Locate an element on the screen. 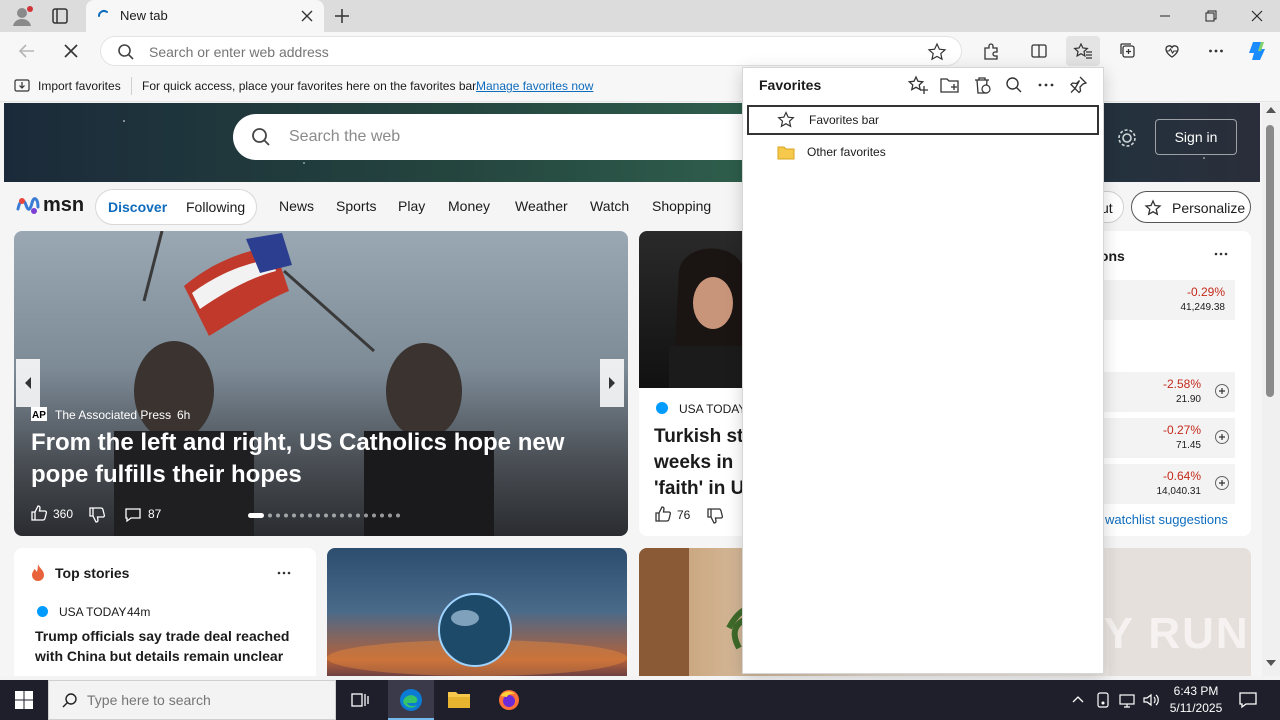  second-headline: Turkish st weeks in 'faith' in U is located at coordinates (704, 463).